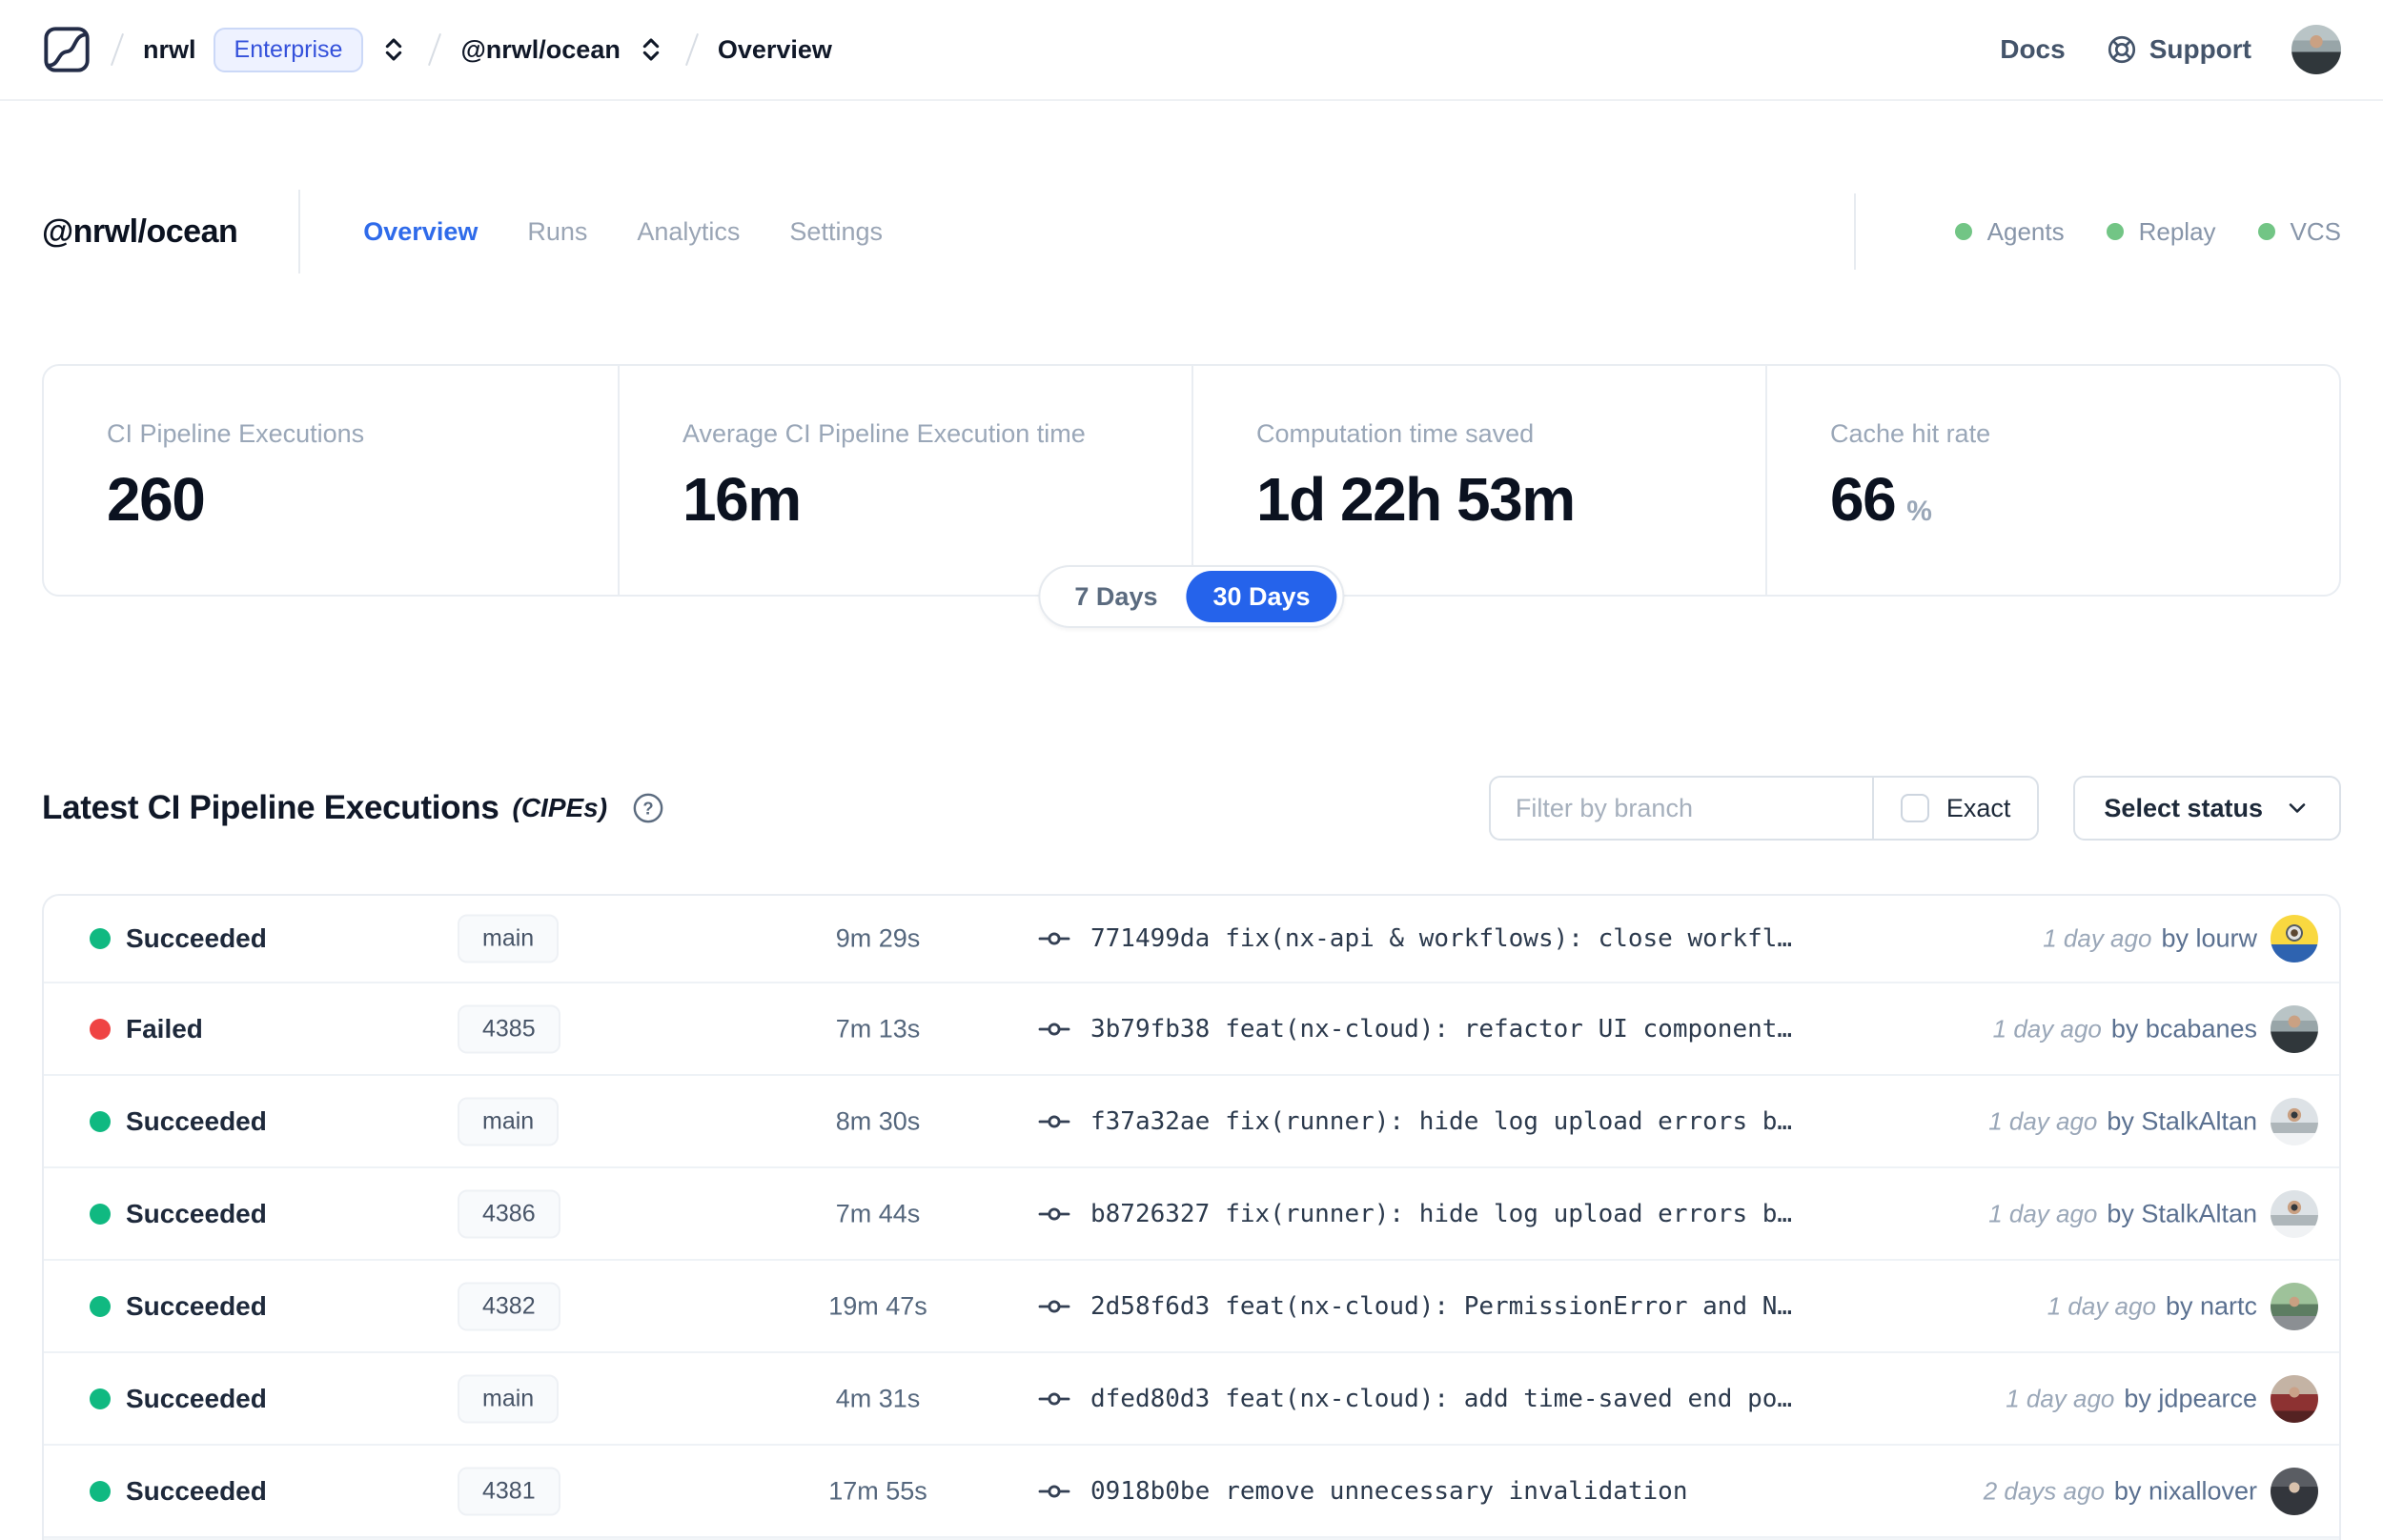 The height and width of the screenshot is (1540, 2383). Describe the element at coordinates (560, 807) in the screenshot. I see `section-title-suffix: (CIPEs)` at that location.